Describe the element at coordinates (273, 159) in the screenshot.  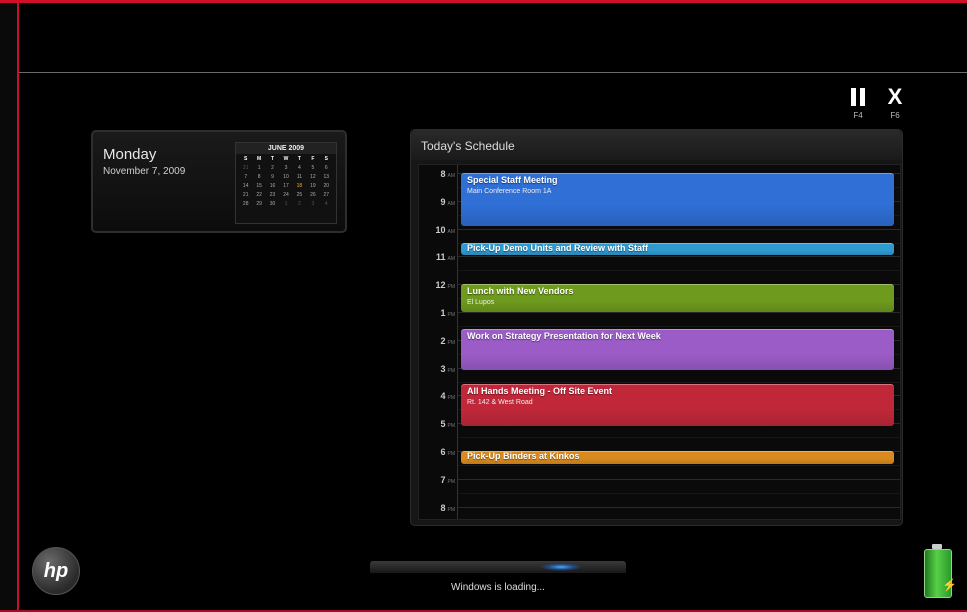
I see `calendar-dow-2: T` at that location.